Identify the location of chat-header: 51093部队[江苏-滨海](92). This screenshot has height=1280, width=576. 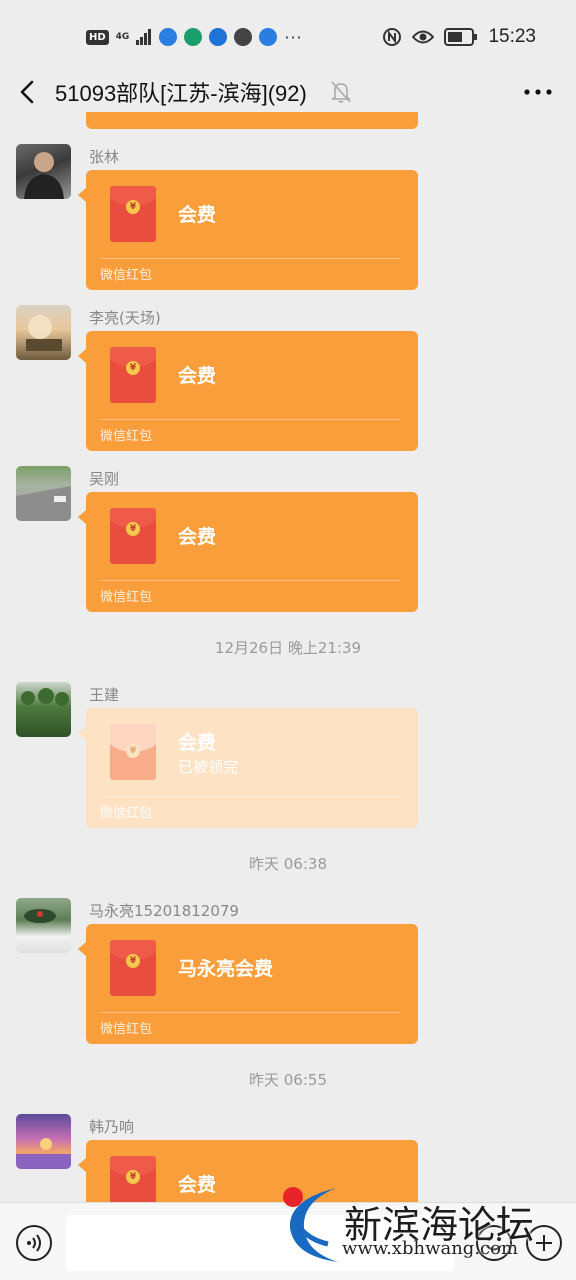
(288, 92).